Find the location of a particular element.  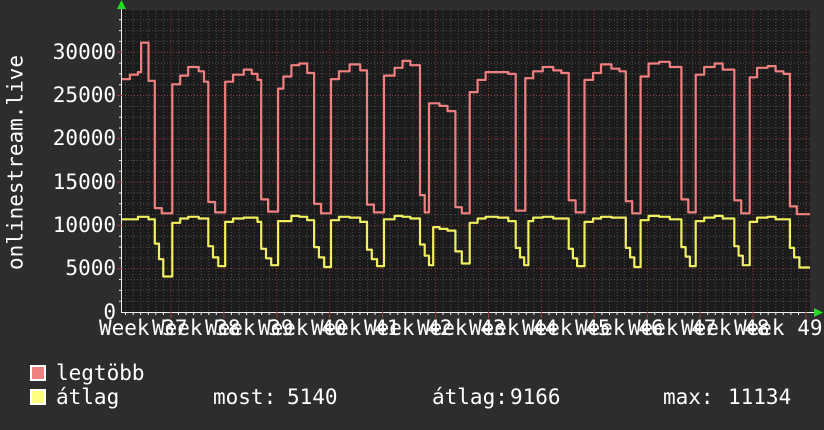

legend-swatch-atlag is located at coordinates (38, 397).